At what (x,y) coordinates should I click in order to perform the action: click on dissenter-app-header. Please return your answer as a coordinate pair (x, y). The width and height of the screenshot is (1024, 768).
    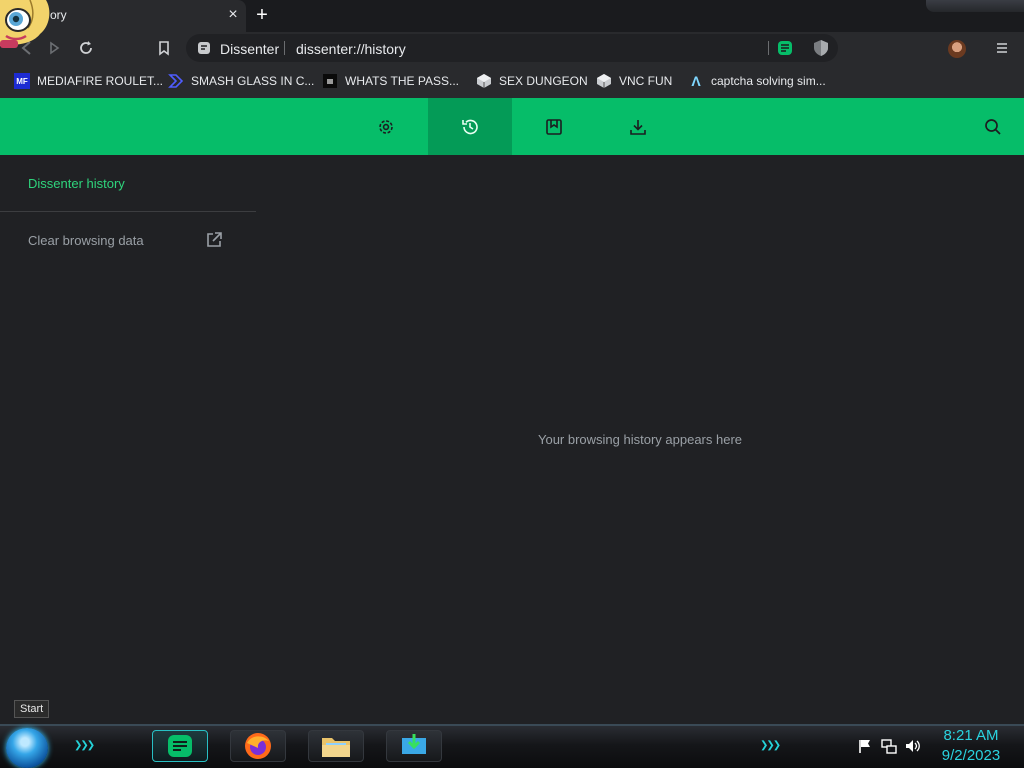
    Looking at the image, I should click on (512, 126).